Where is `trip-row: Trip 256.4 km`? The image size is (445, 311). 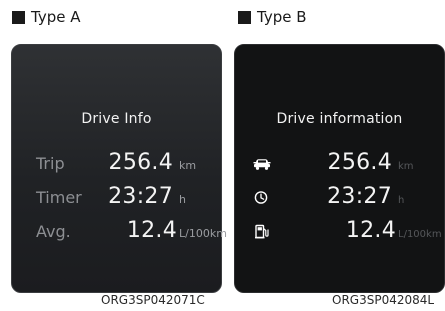
trip-row: Trip 256.4 km is located at coordinates (116, 162).